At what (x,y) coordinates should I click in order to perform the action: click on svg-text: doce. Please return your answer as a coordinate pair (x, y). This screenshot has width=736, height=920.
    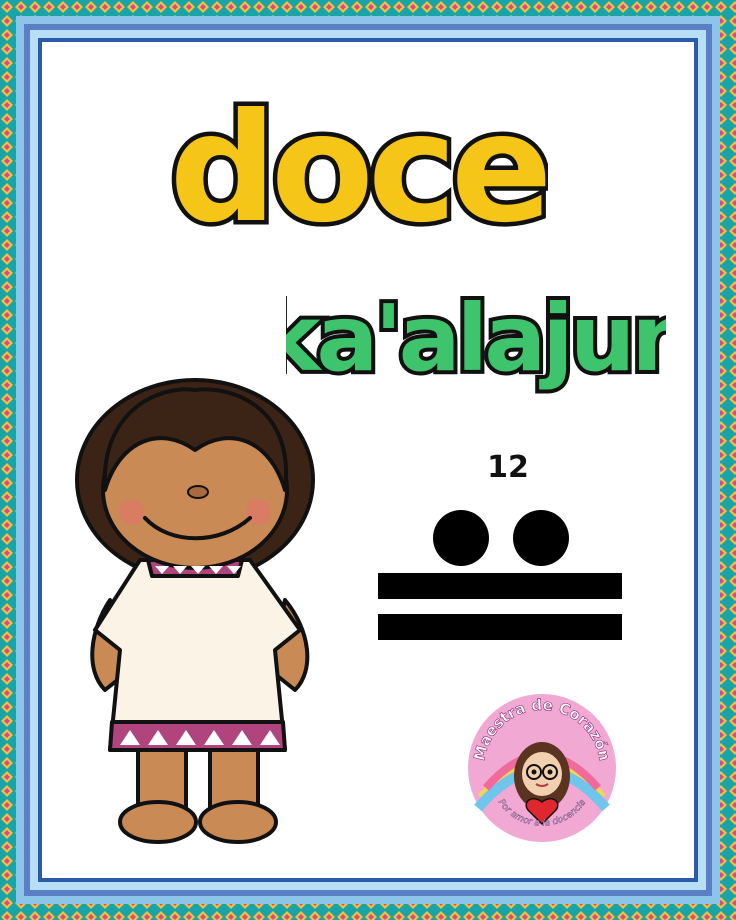
    Looking at the image, I should click on (357, 169).